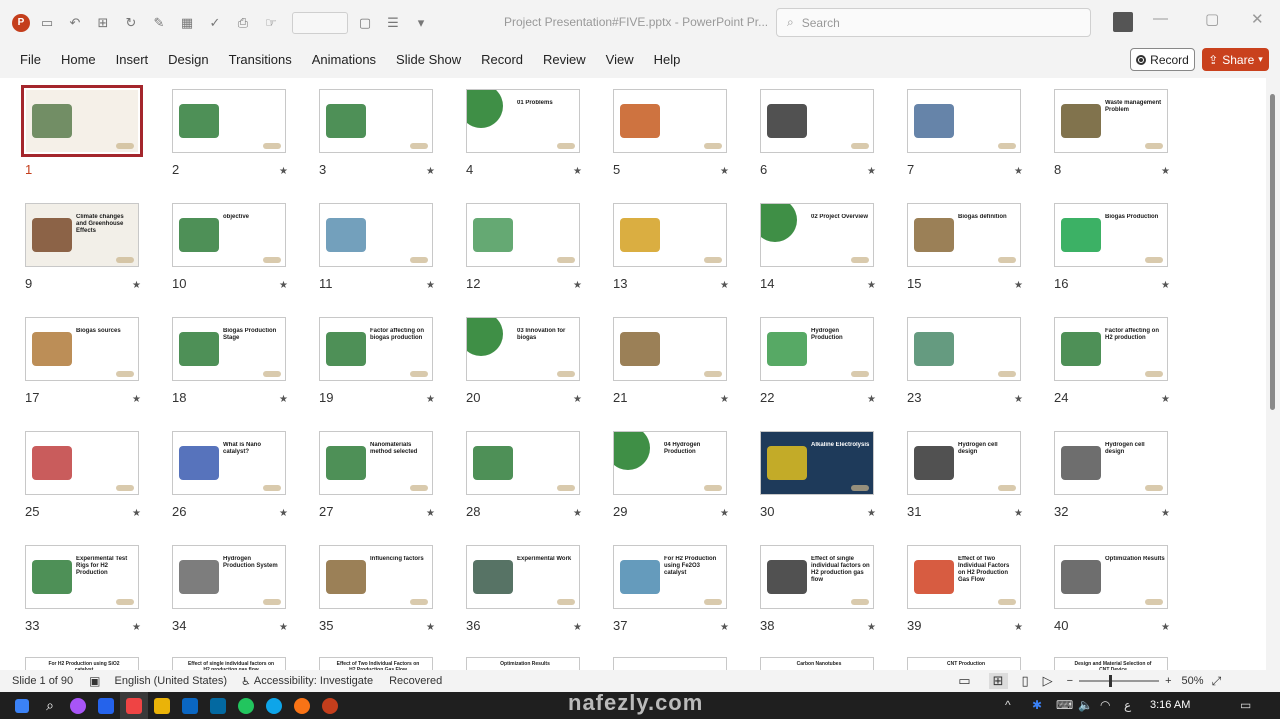  What do you see at coordinates (75, 23) in the screenshot?
I see `undo-icon: ↶` at bounding box center [75, 23].